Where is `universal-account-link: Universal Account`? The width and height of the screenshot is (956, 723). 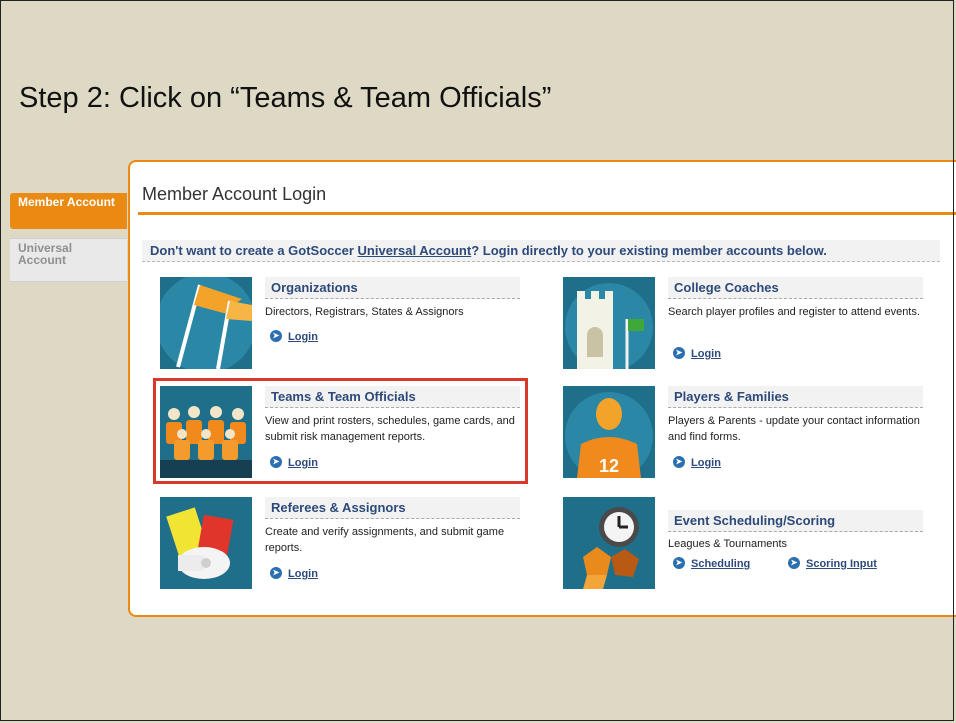 universal-account-link: Universal Account is located at coordinates (415, 250).